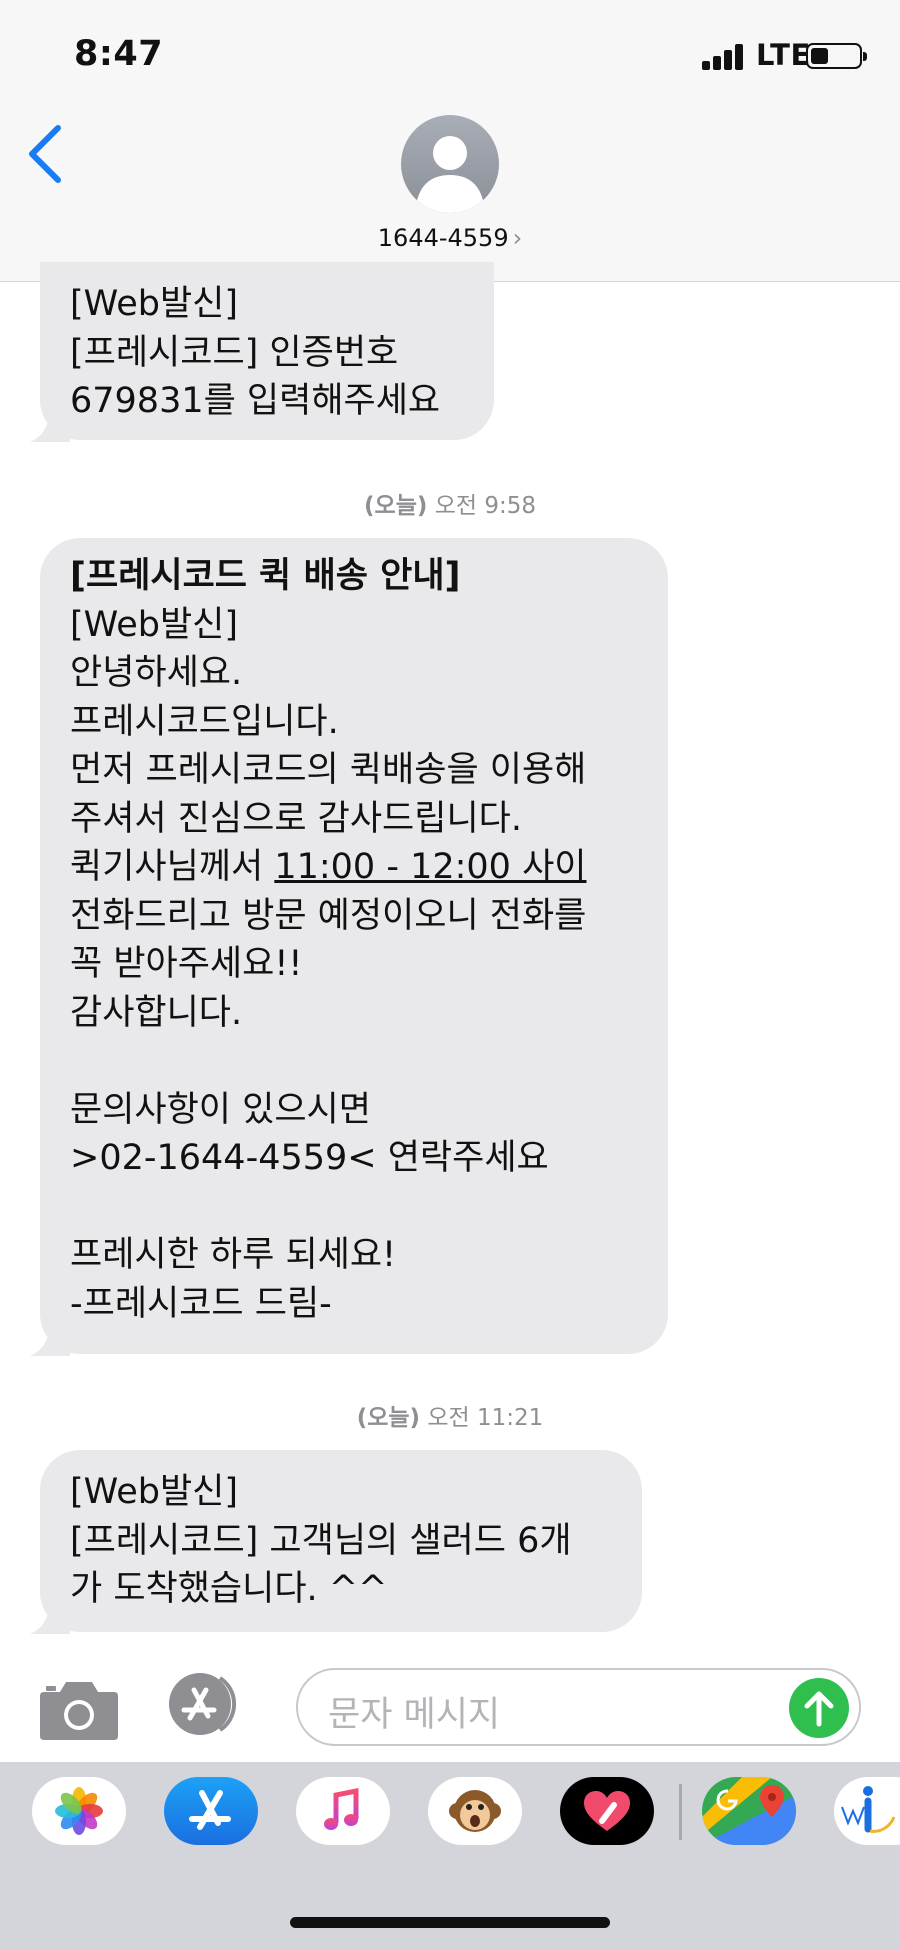 This screenshot has height=1949, width=900. Describe the element at coordinates (201, 1303) in the screenshot. I see `message-line: -프레시코드 드림-` at that location.